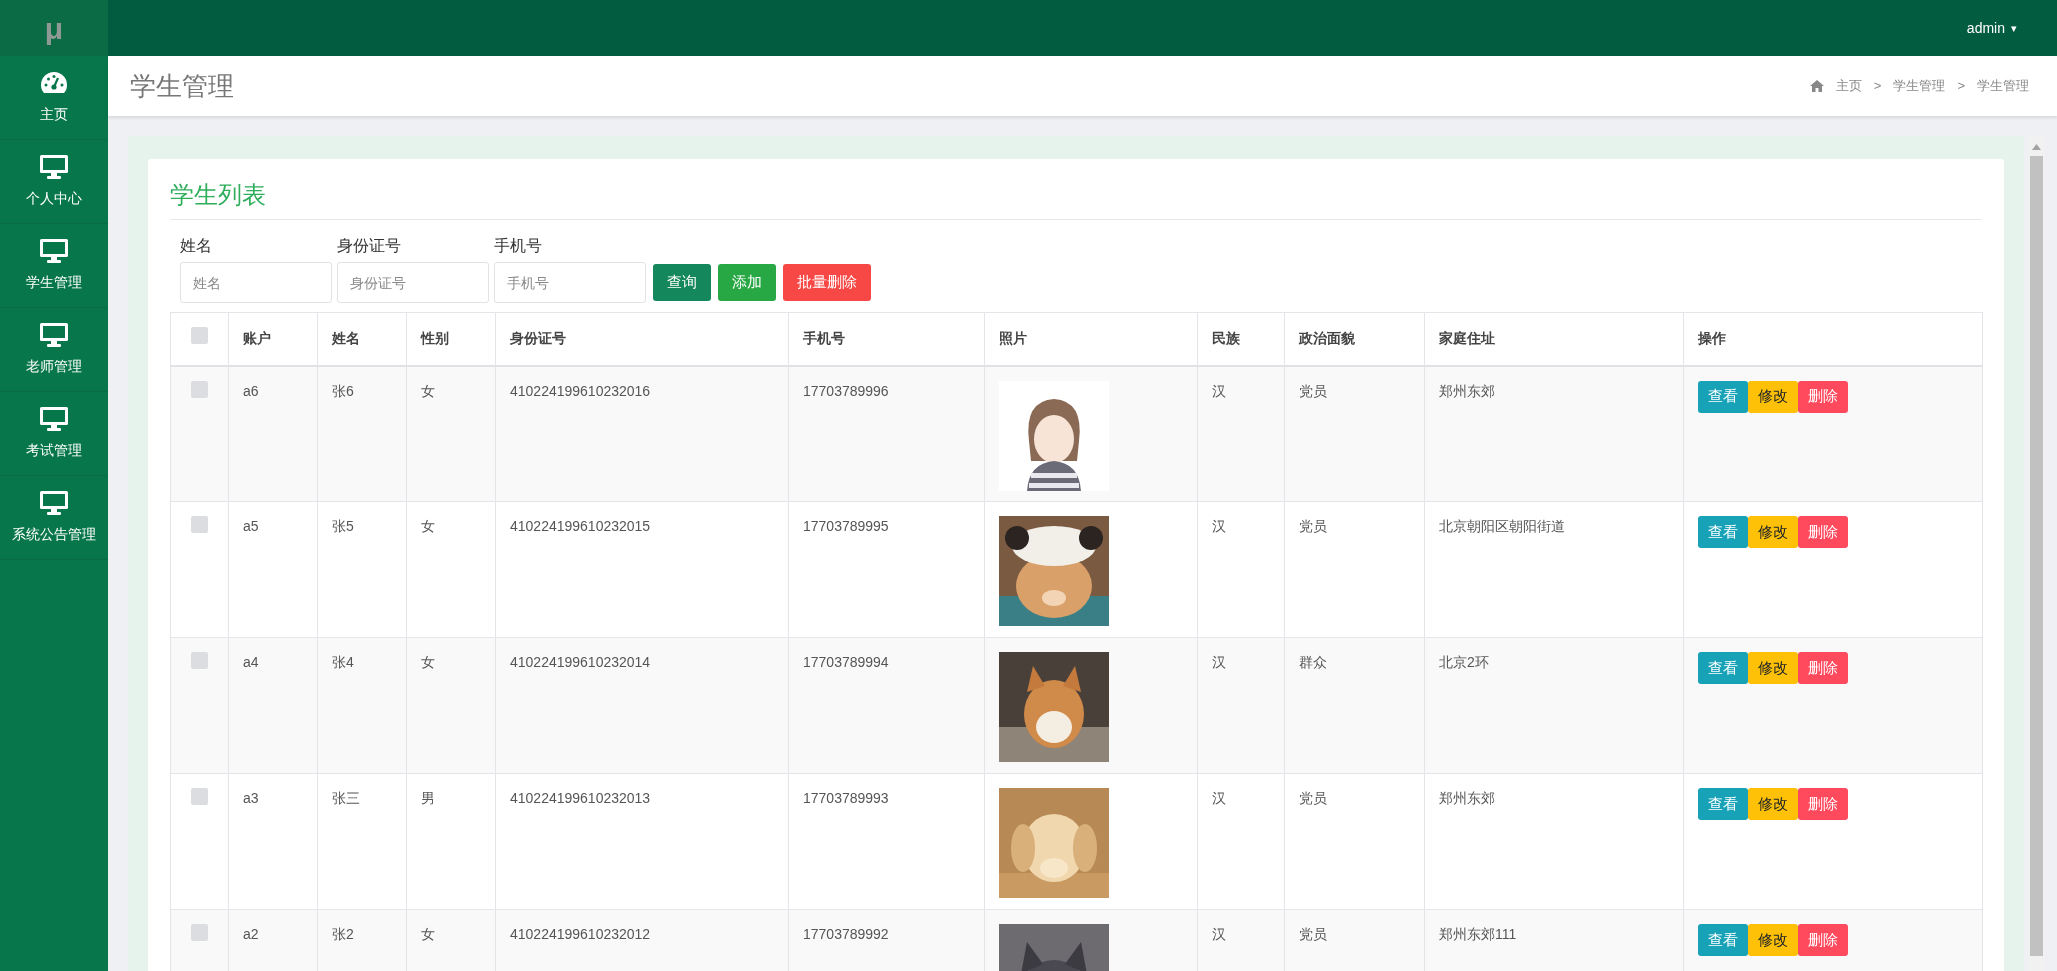 The height and width of the screenshot is (971, 2057). I want to click on add-button: 添加, so click(747, 282).